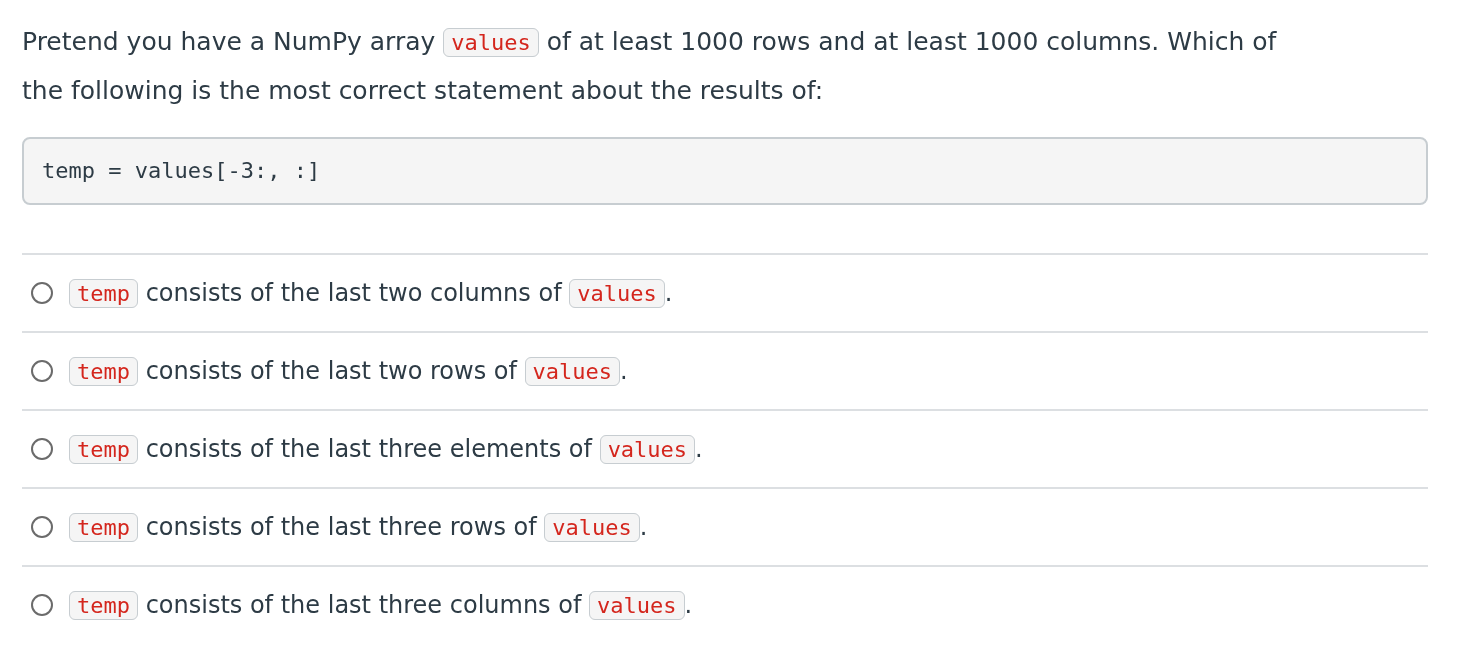 Image resolution: width=1457 pixels, height=670 pixels. I want to click on question-text: Pretend you have a NumPy array, so click(229, 41).